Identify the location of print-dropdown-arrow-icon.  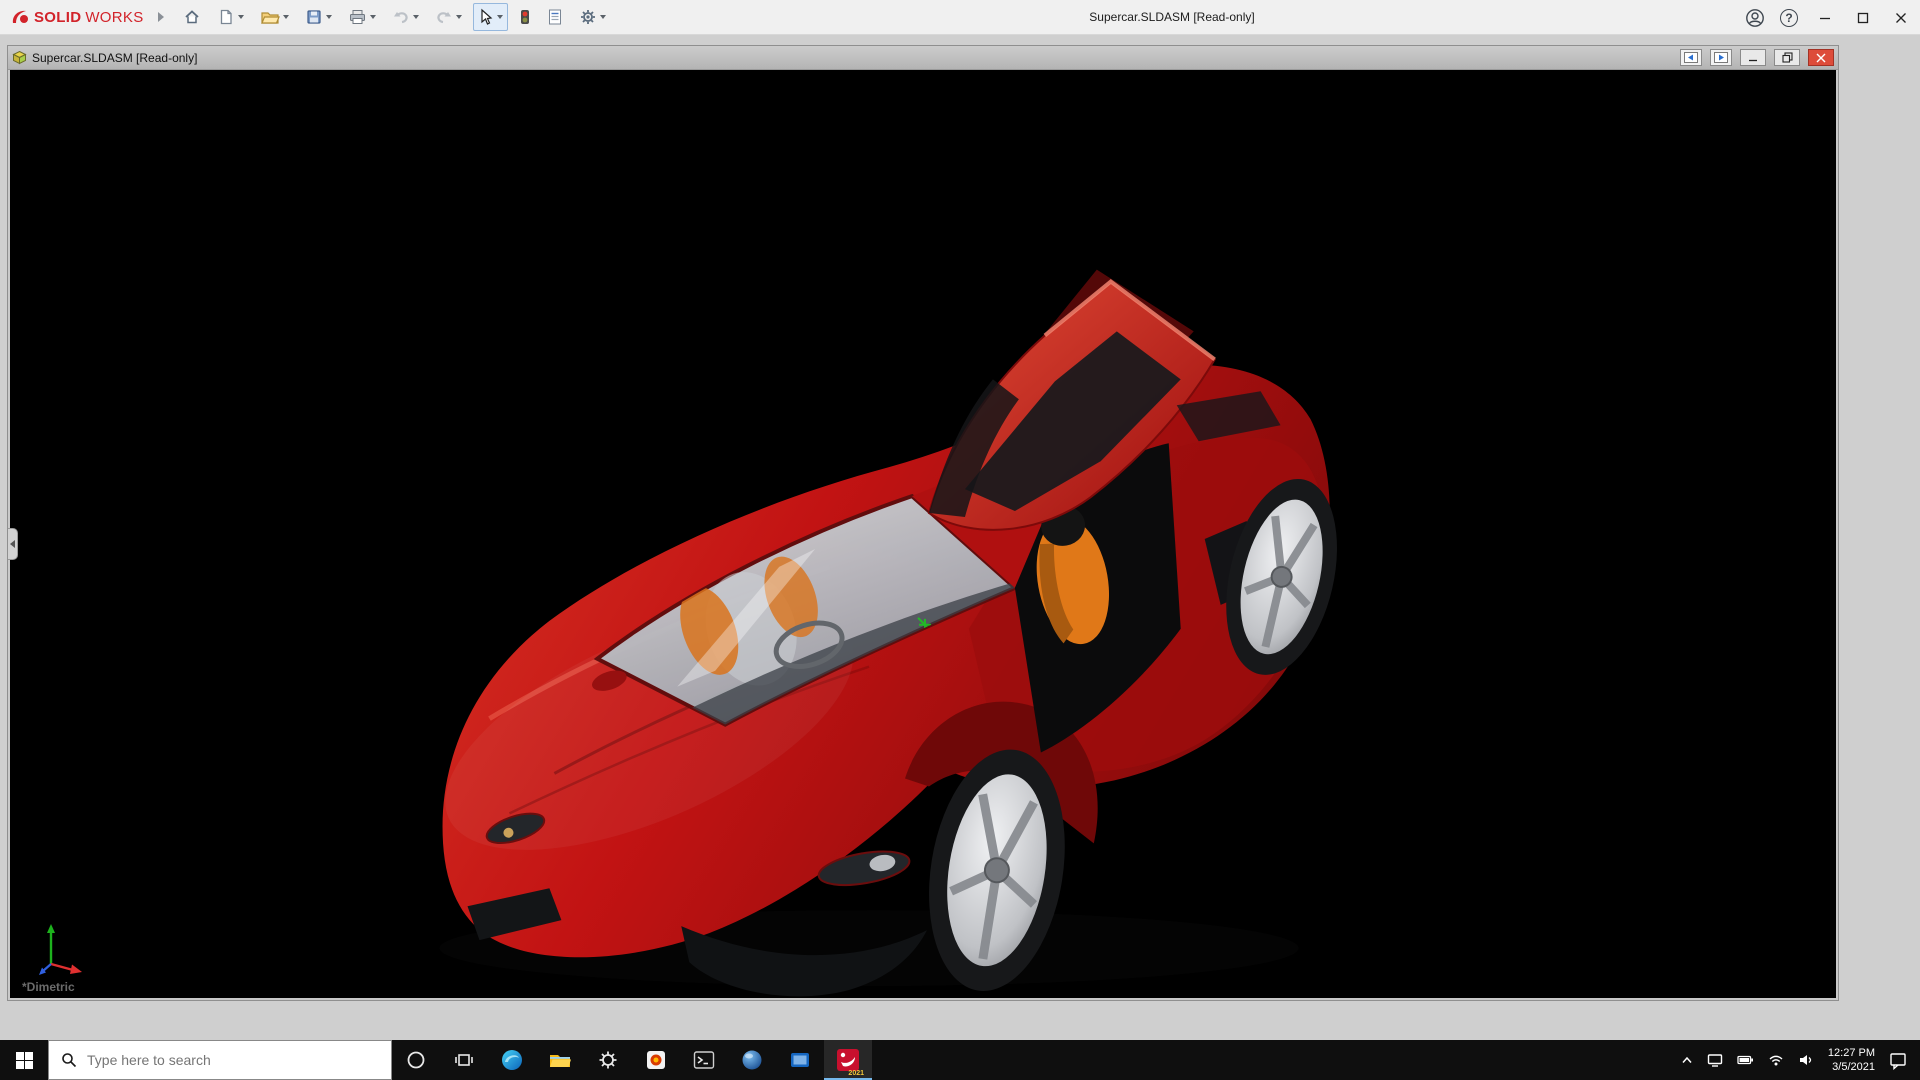
(372, 17).